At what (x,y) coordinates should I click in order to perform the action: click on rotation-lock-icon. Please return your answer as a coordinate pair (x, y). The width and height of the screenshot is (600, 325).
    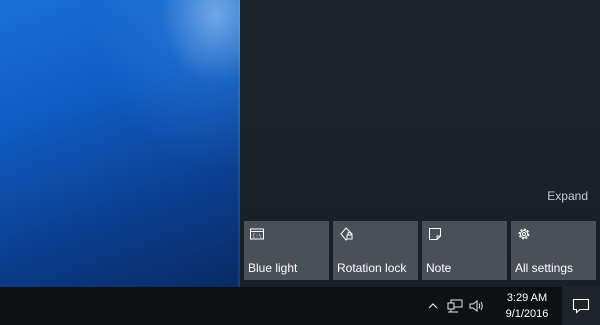
    Looking at the image, I should click on (346, 234).